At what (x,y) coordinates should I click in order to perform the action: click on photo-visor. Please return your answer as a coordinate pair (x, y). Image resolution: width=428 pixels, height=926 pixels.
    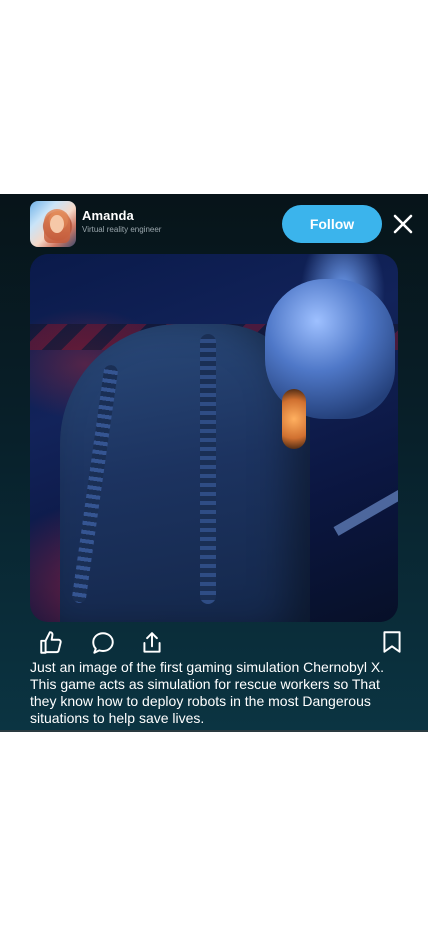
    Looking at the image, I should click on (294, 419).